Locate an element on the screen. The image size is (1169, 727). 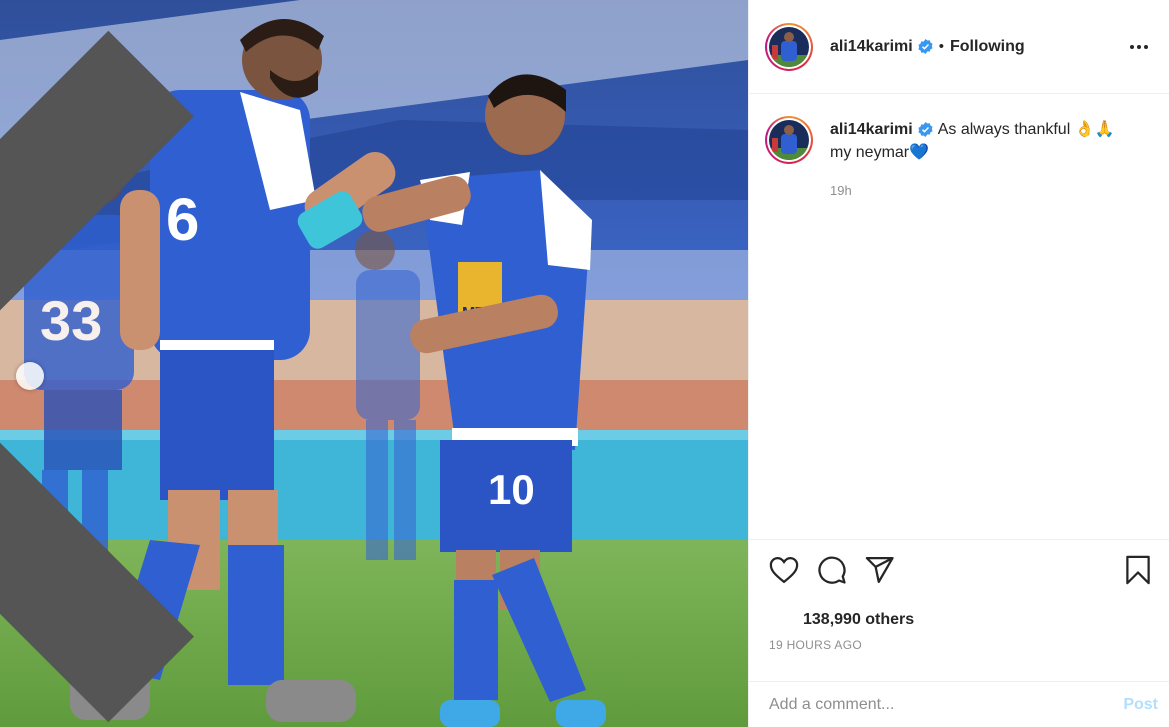
like-button is located at coordinates (784, 570).